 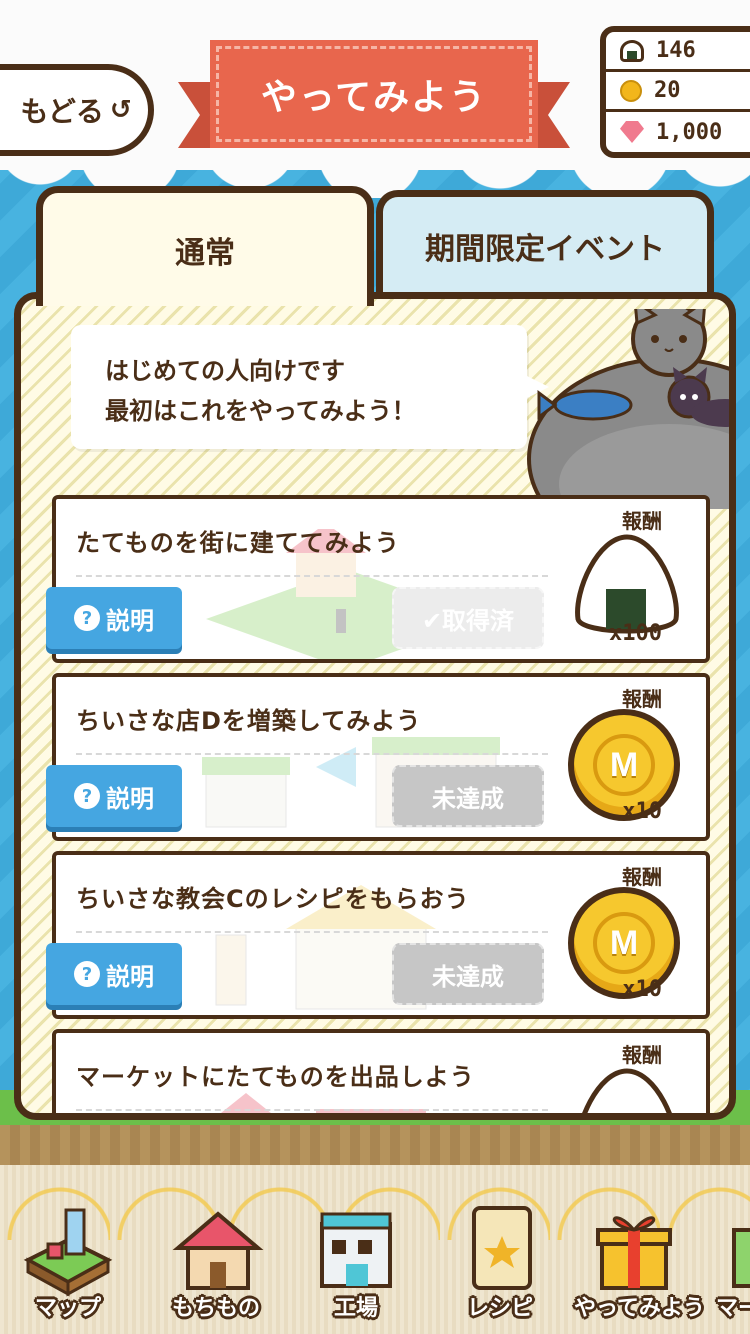 I want to click on title-ribbon: やってみよう, so click(x=369, y=97).